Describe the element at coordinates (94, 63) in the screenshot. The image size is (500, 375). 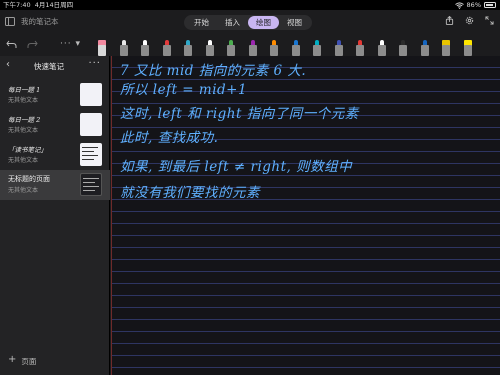
I see `section-more-button: ···` at that location.